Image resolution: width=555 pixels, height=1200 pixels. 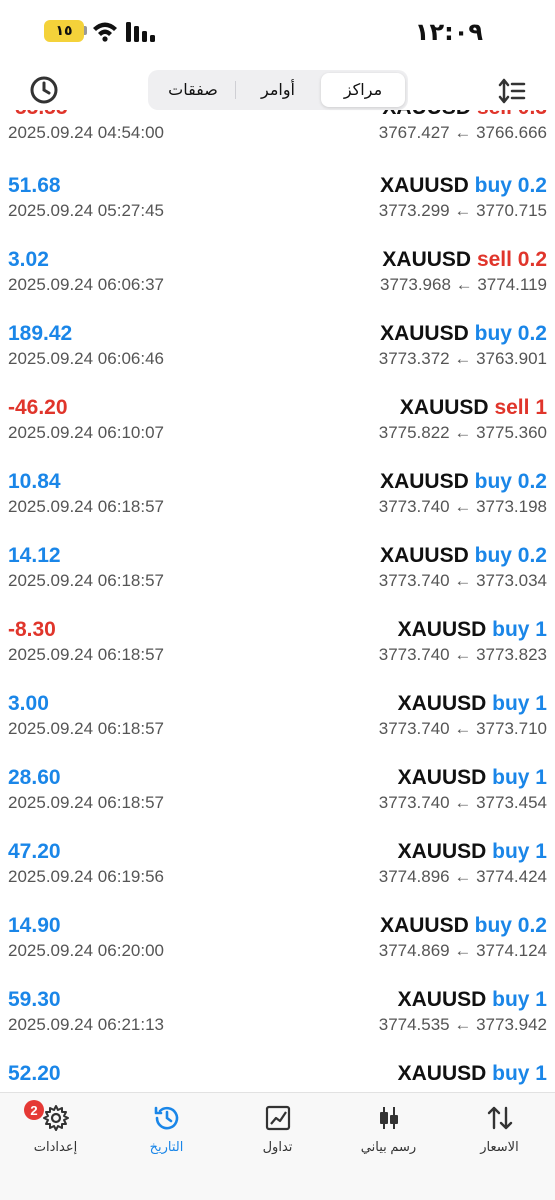 I want to click on row-profit: 3.02, so click(x=28, y=259).